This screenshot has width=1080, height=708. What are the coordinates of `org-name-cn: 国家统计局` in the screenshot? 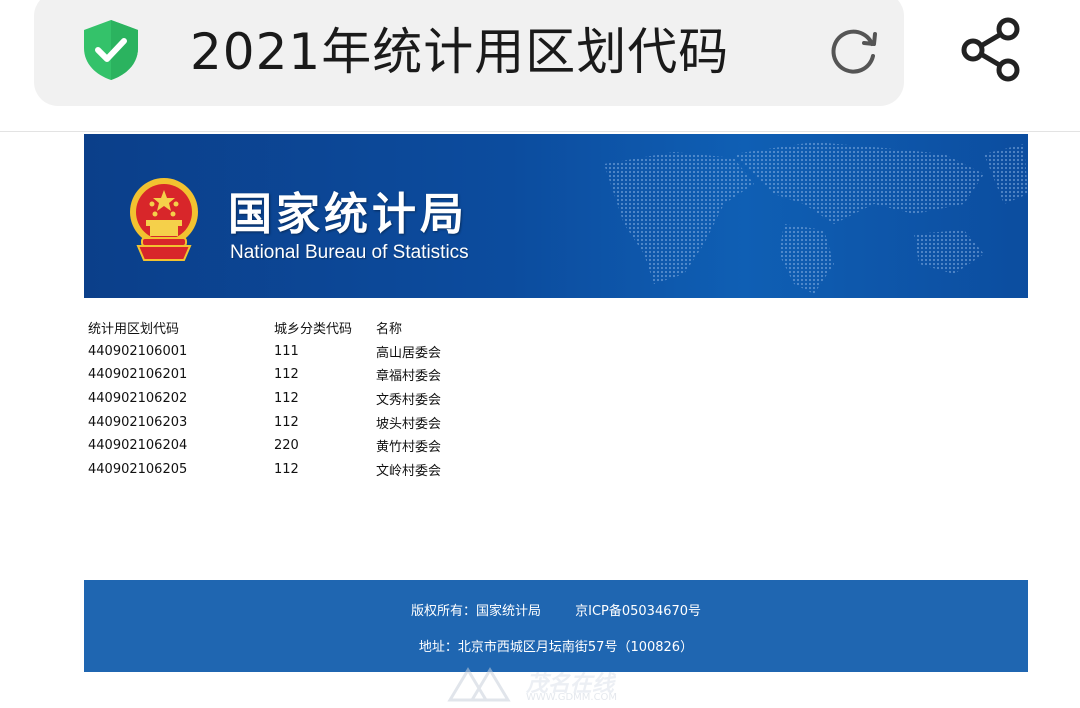 It's located at (348, 214).